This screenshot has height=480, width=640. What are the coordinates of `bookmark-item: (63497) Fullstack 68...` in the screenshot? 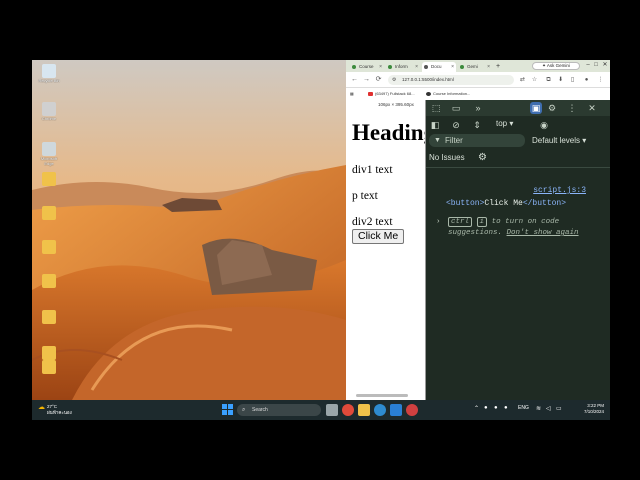 It's located at (391, 94).